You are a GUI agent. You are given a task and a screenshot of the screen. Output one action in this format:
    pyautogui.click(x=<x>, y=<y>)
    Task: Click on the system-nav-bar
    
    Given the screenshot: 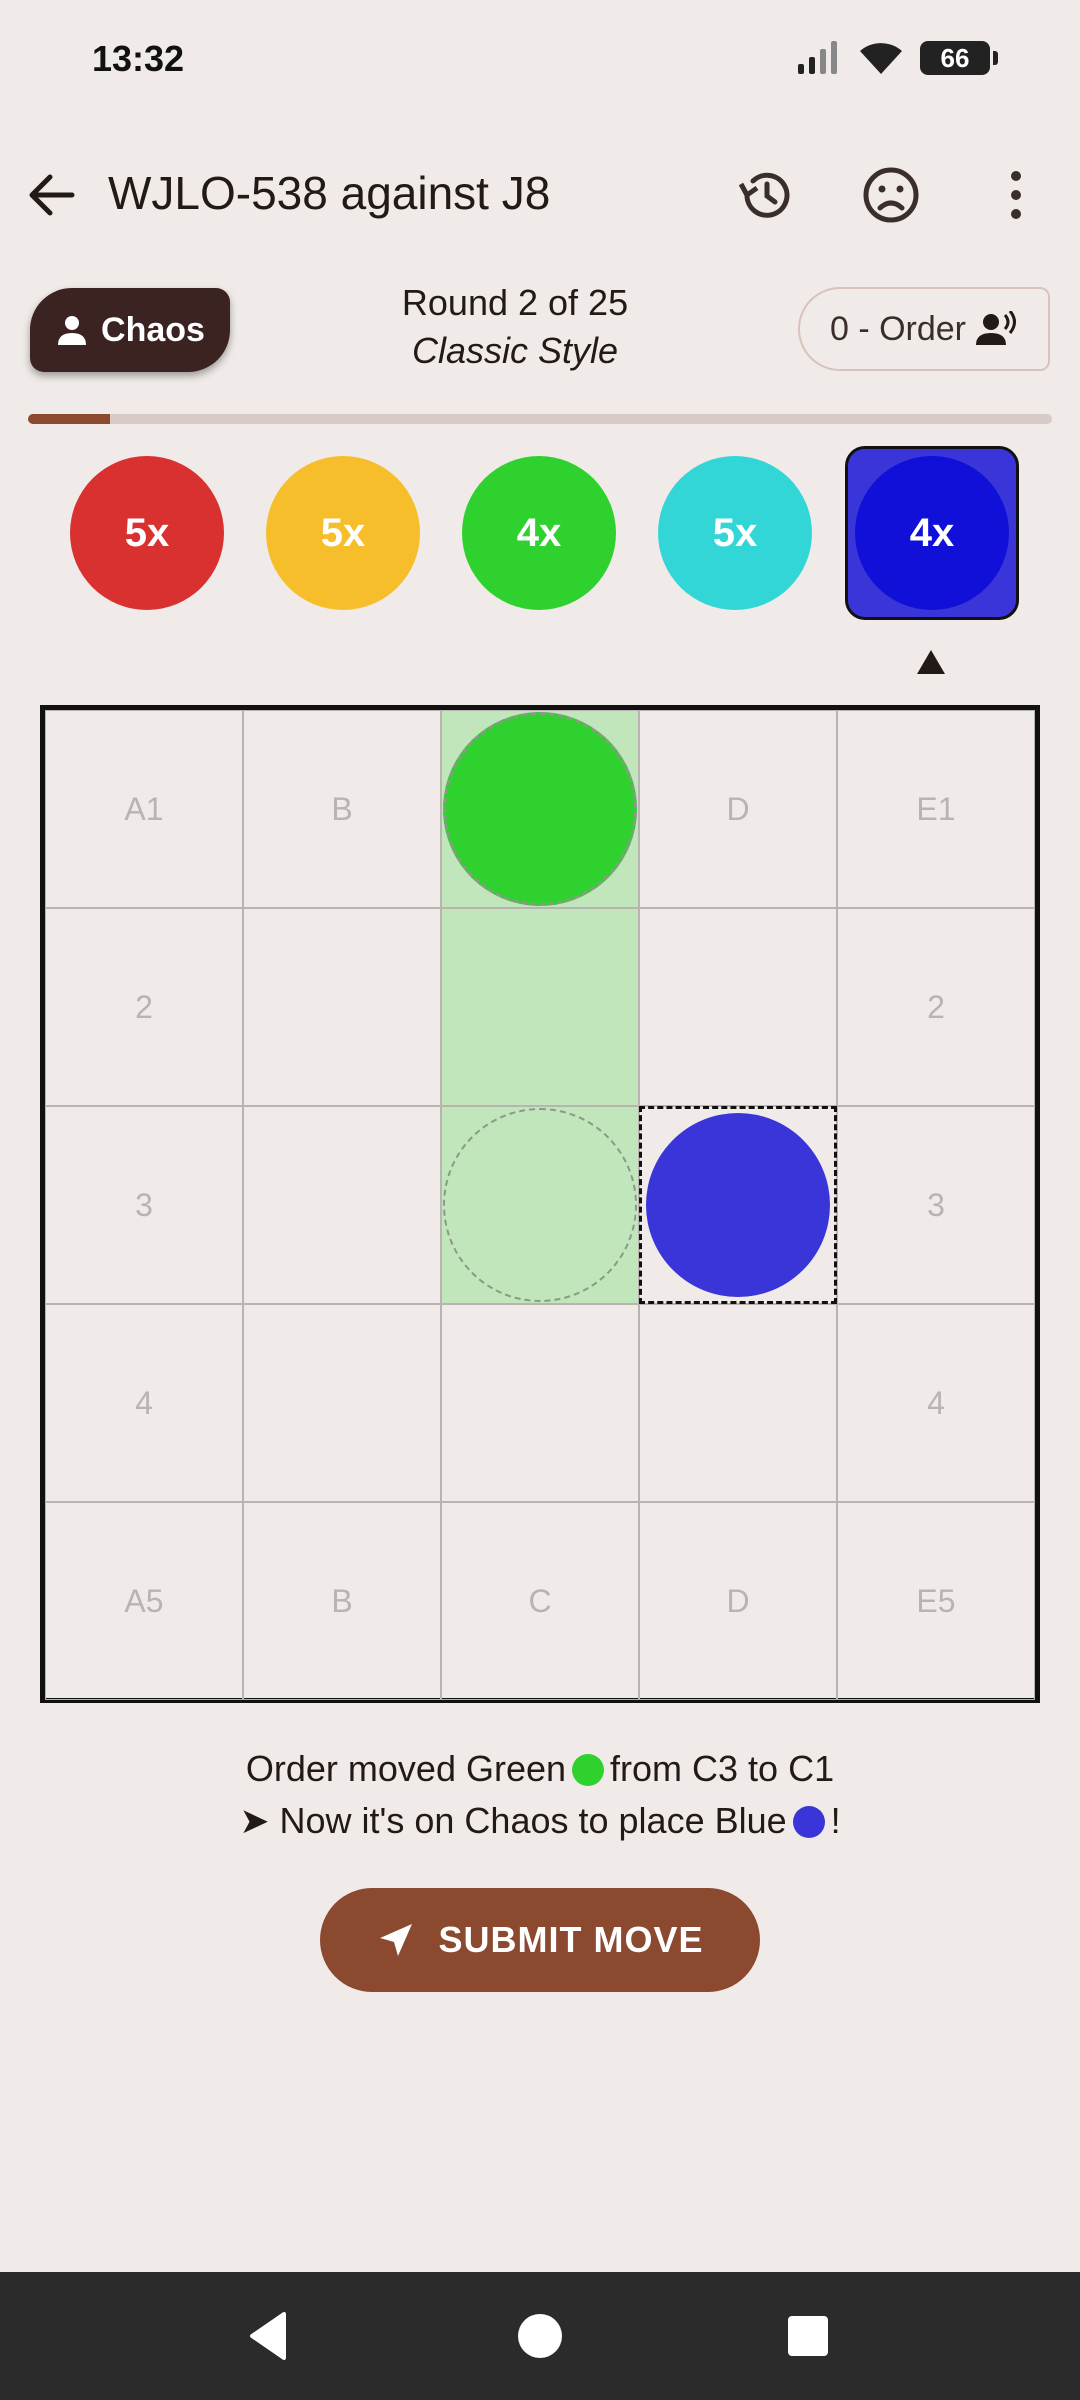 What is the action you would take?
    pyautogui.click(x=540, y=2336)
    